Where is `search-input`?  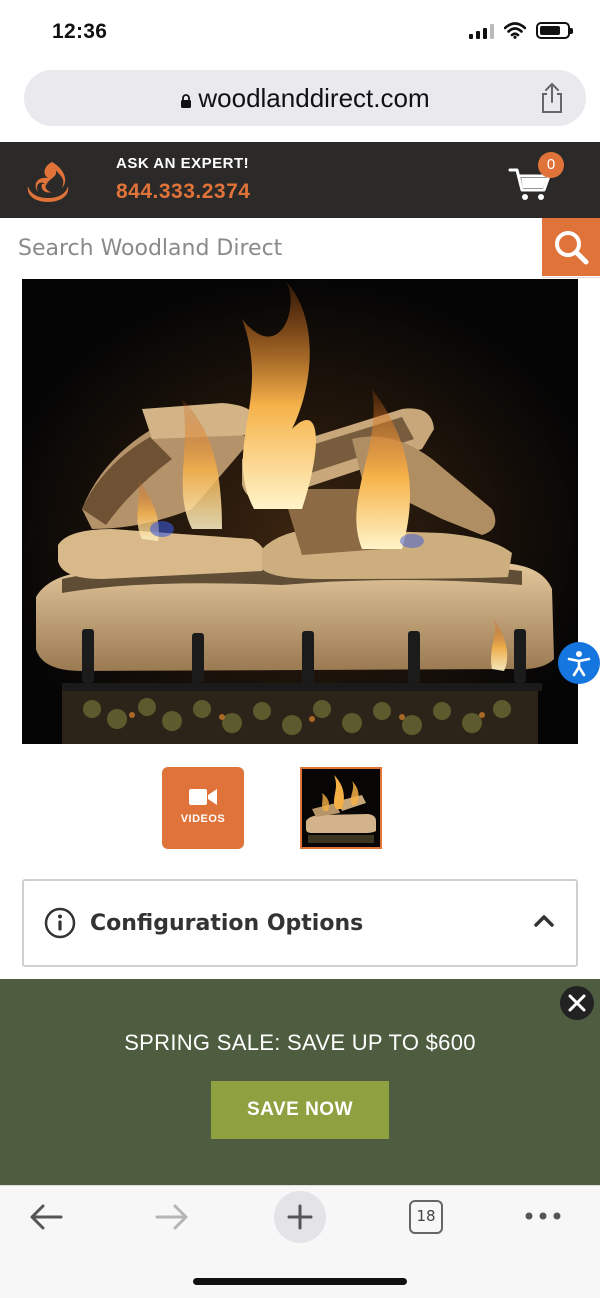 search-input is located at coordinates (271, 248).